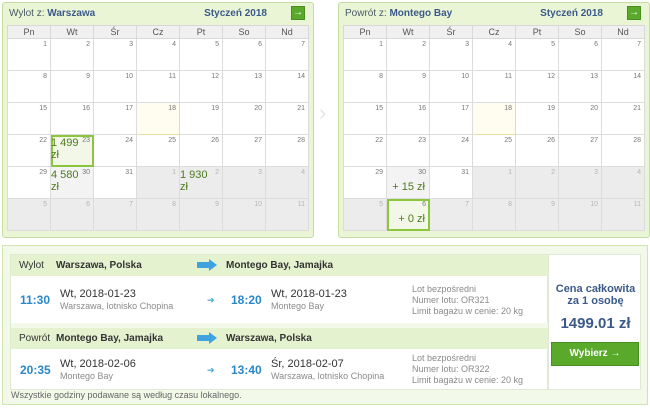 The image size is (650, 408). Describe the element at coordinates (217, 44) in the screenshot. I see `day-number: 5` at that location.